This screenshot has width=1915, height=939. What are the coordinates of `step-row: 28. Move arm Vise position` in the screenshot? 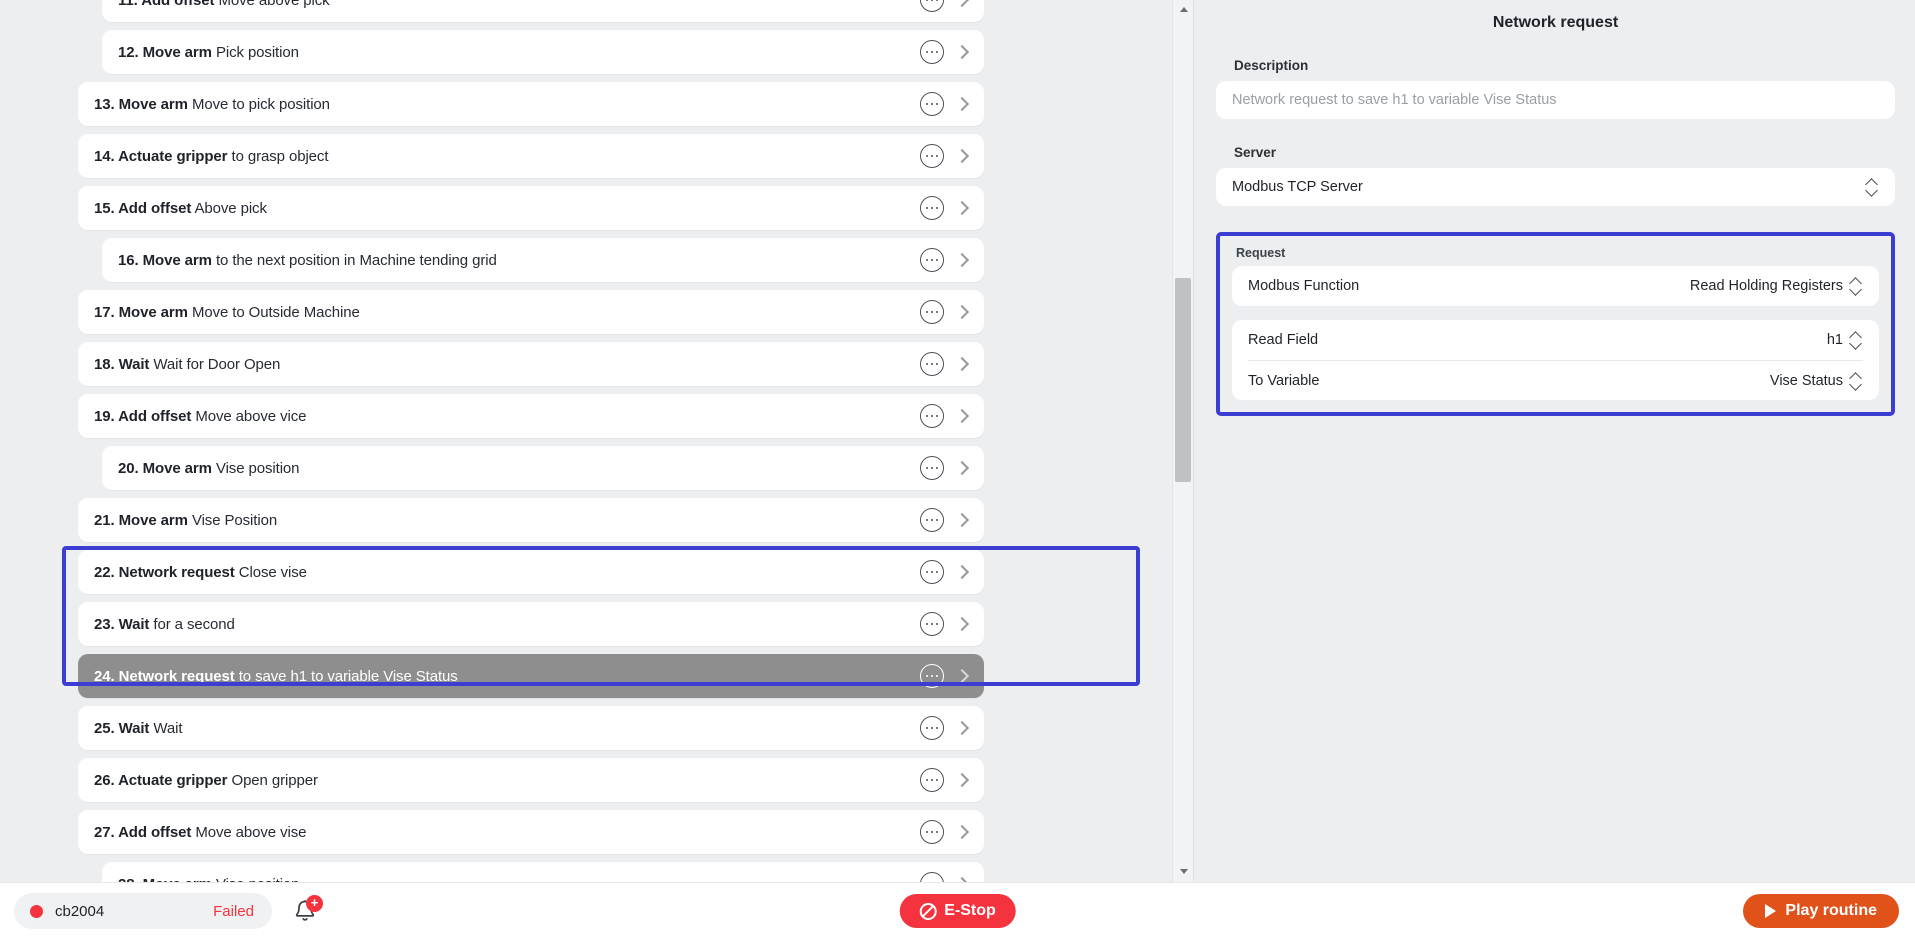 It's located at (543, 872).